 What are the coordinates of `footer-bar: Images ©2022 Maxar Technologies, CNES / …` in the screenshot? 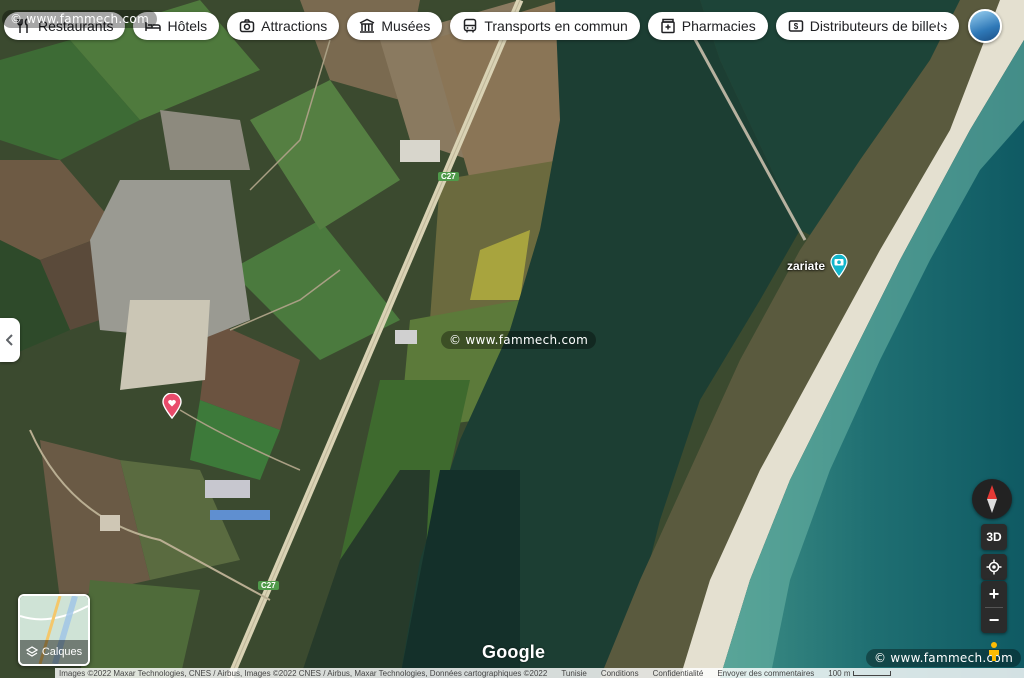 It's located at (539, 673).